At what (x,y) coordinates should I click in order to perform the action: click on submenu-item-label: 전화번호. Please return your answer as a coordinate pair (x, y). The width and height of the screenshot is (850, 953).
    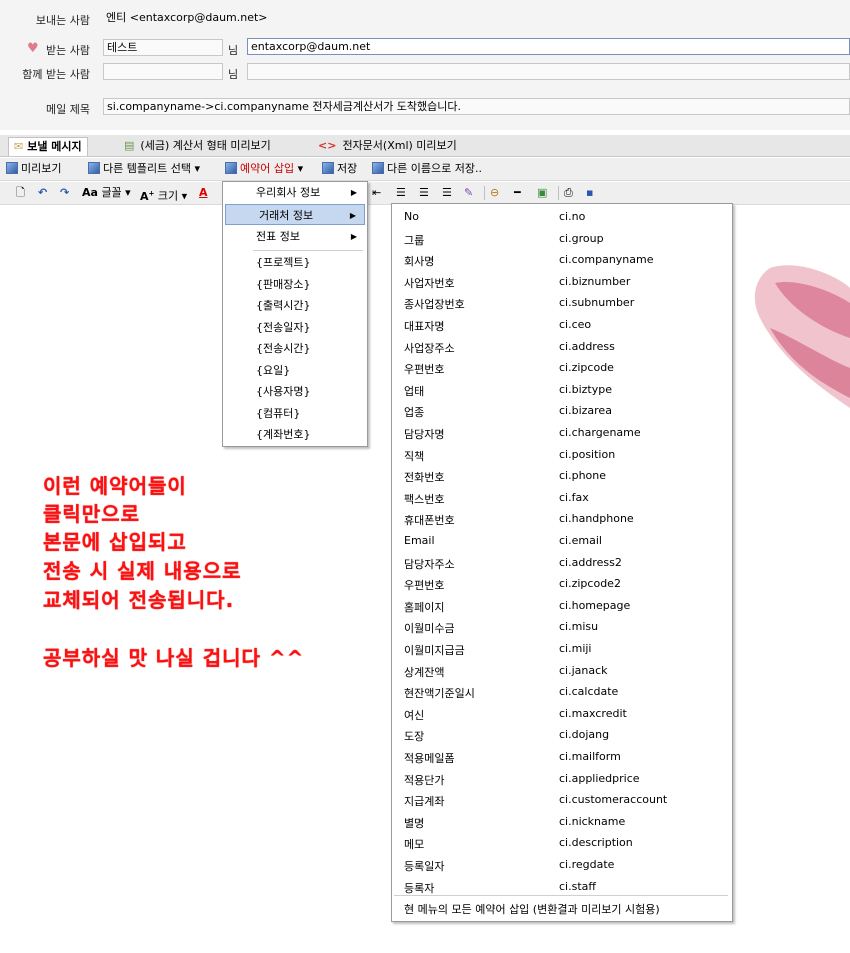
    Looking at the image, I should click on (424, 478).